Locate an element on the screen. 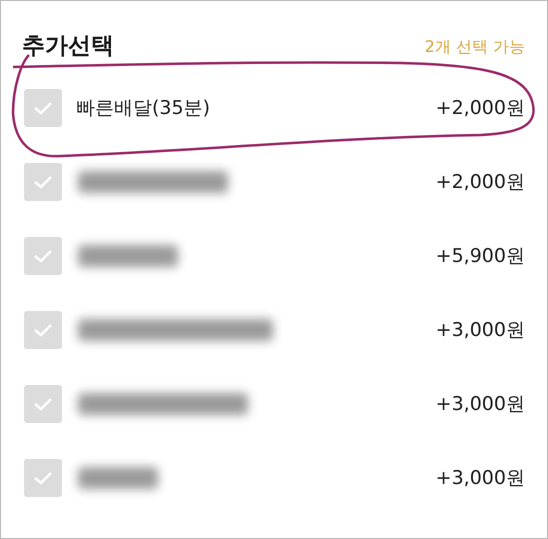 This screenshot has width=548, height=539. section-title: 추가선택 is located at coordinates (68, 46).